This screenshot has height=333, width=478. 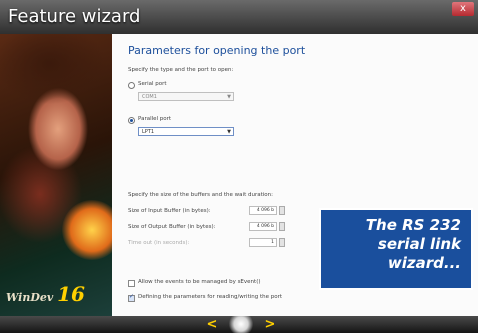 I want to click on artwork-glow, so click(x=87, y=230).